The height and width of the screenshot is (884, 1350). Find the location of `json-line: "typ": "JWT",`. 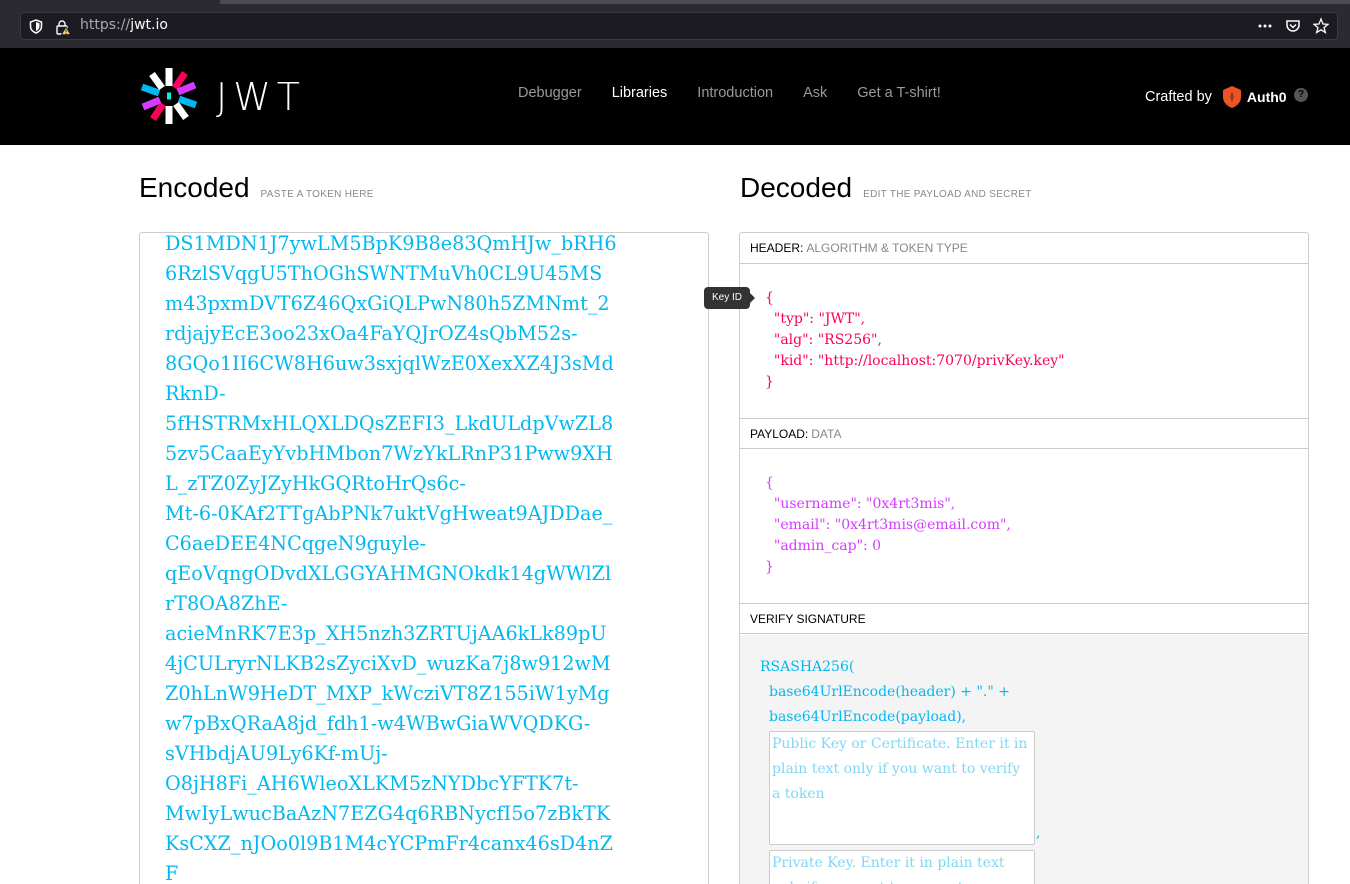

json-line: "typ": "JWT", is located at coordinates (815, 319).